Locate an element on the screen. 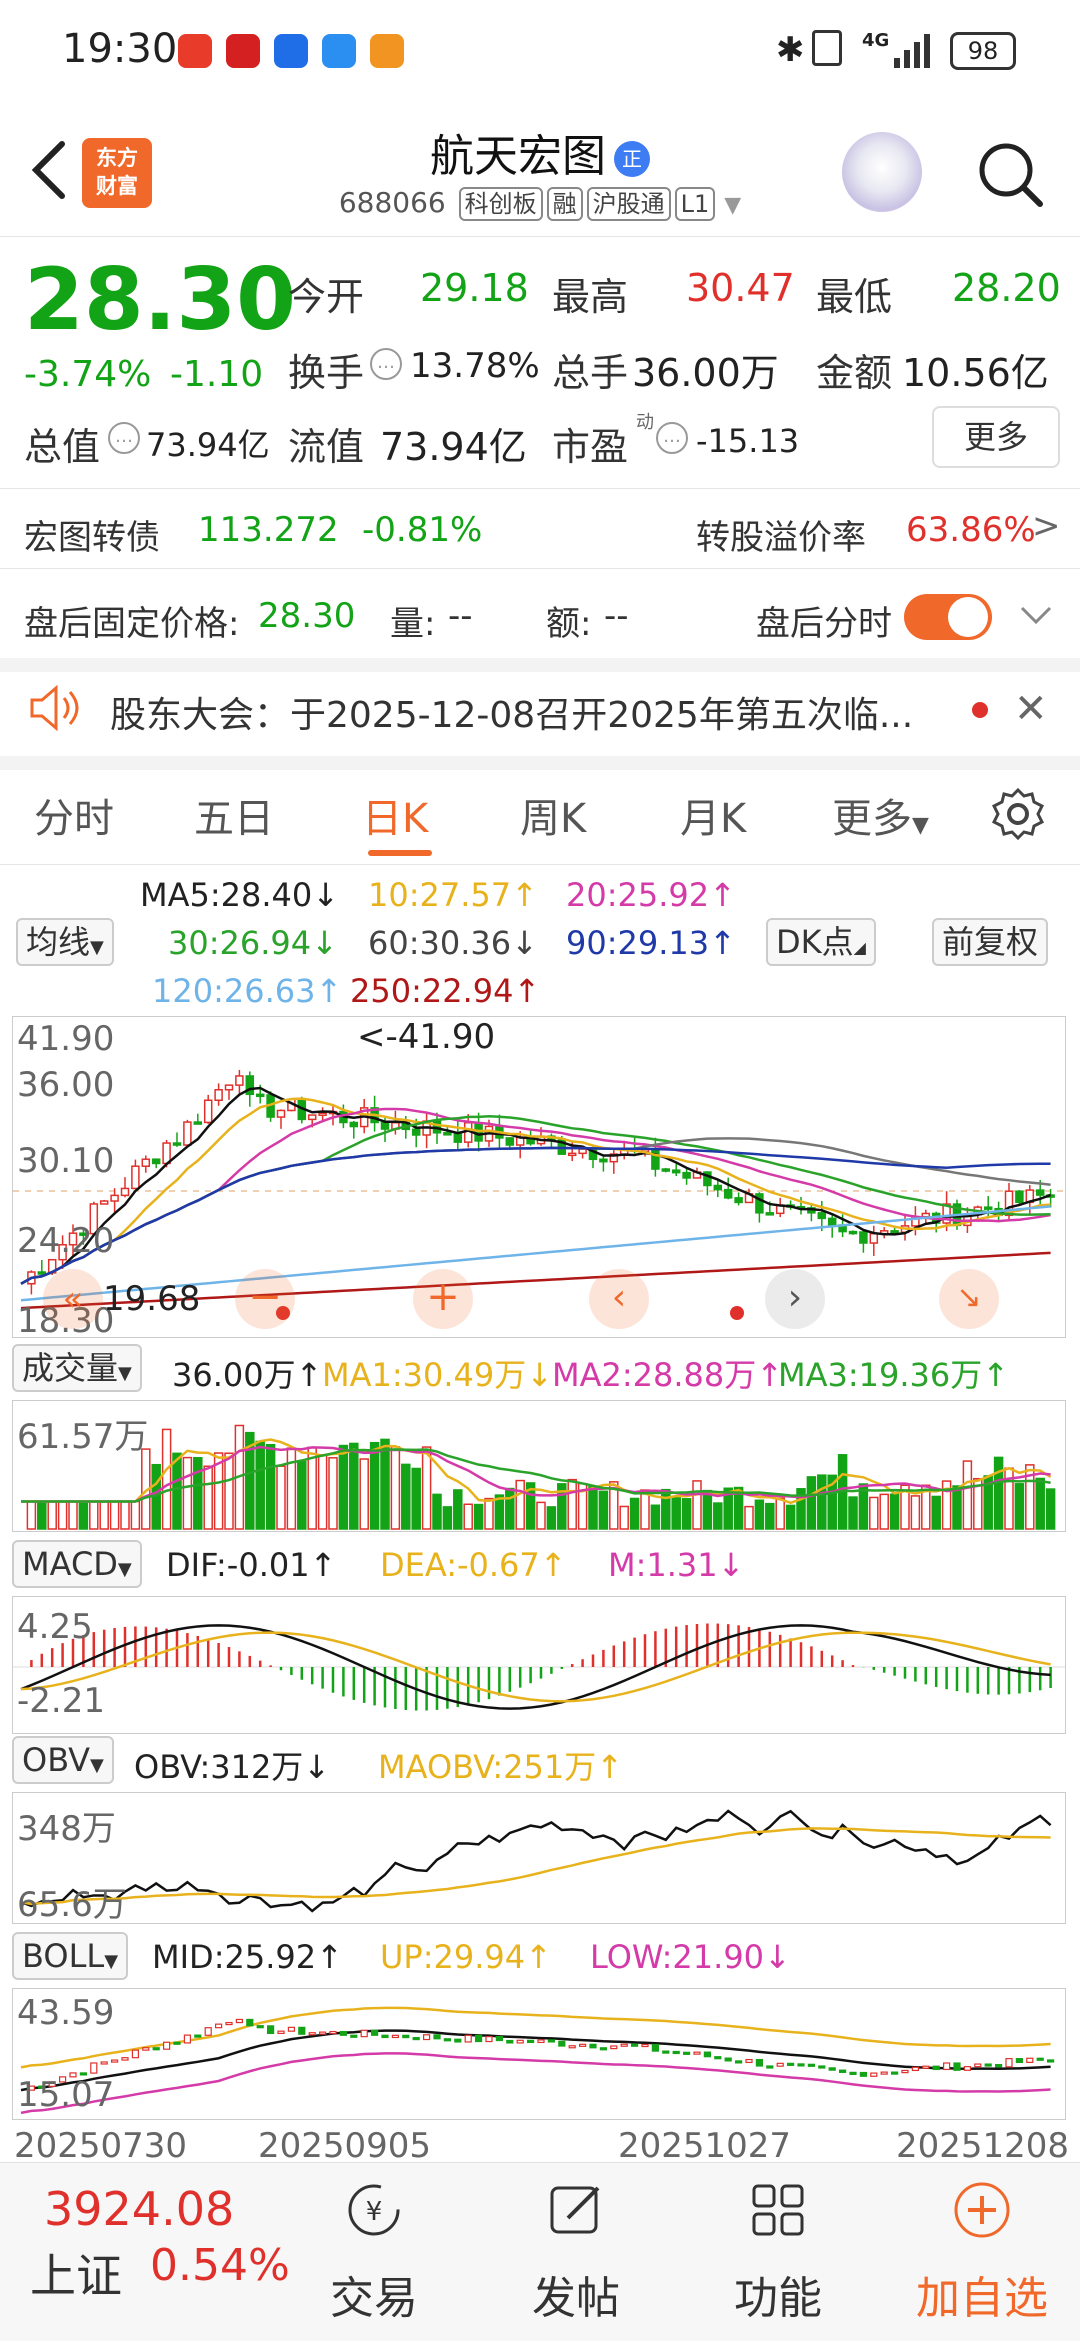 This screenshot has height=2341, width=1080. high-value: 30.47 is located at coordinates (740, 288).